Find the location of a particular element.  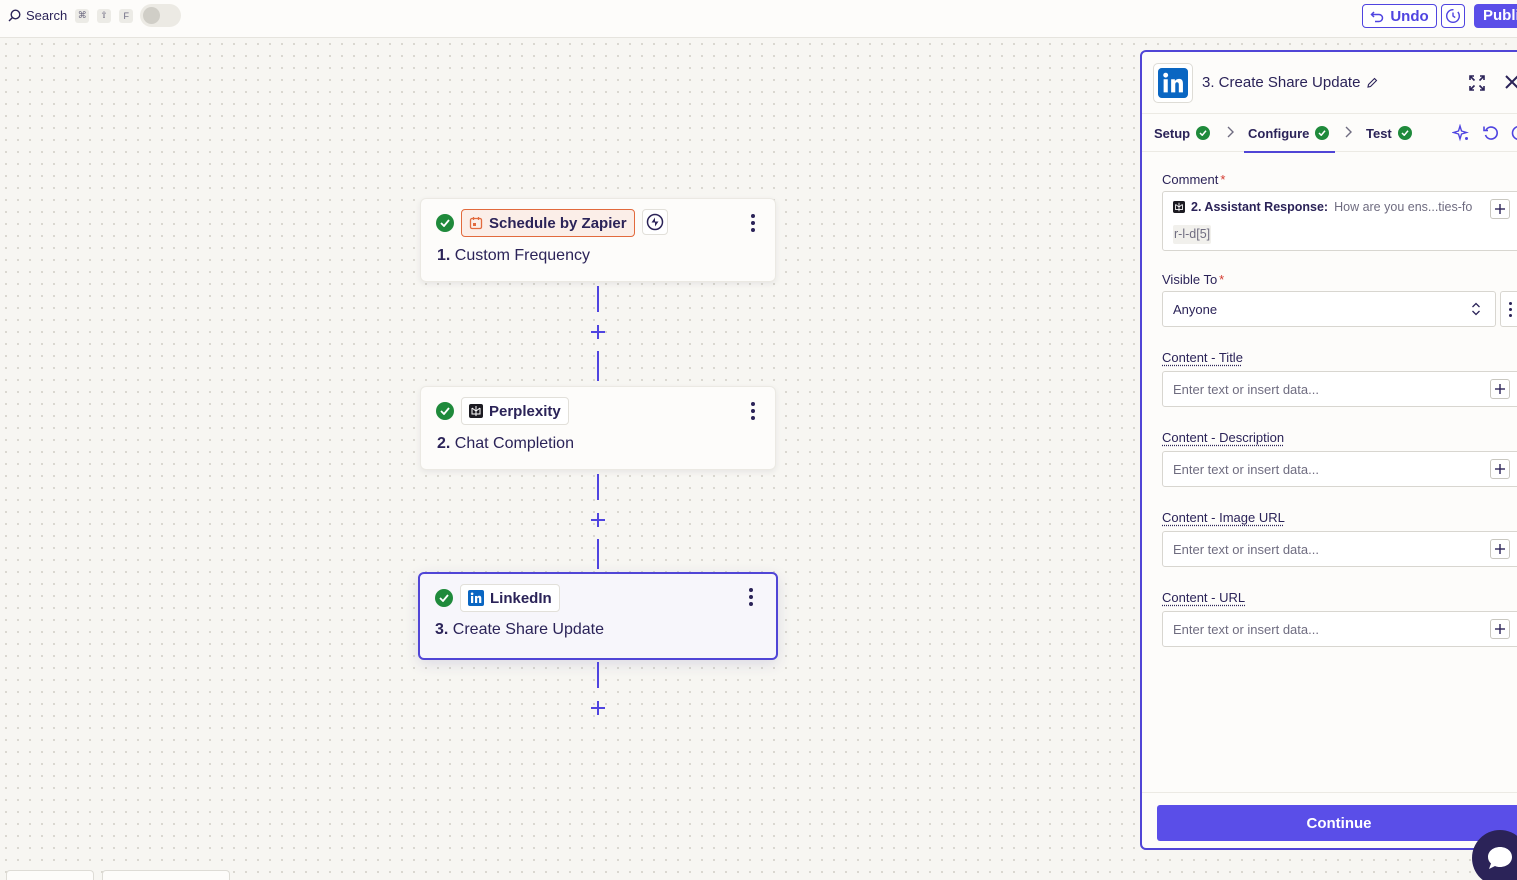

chat-icon is located at coordinates (1513, 133).